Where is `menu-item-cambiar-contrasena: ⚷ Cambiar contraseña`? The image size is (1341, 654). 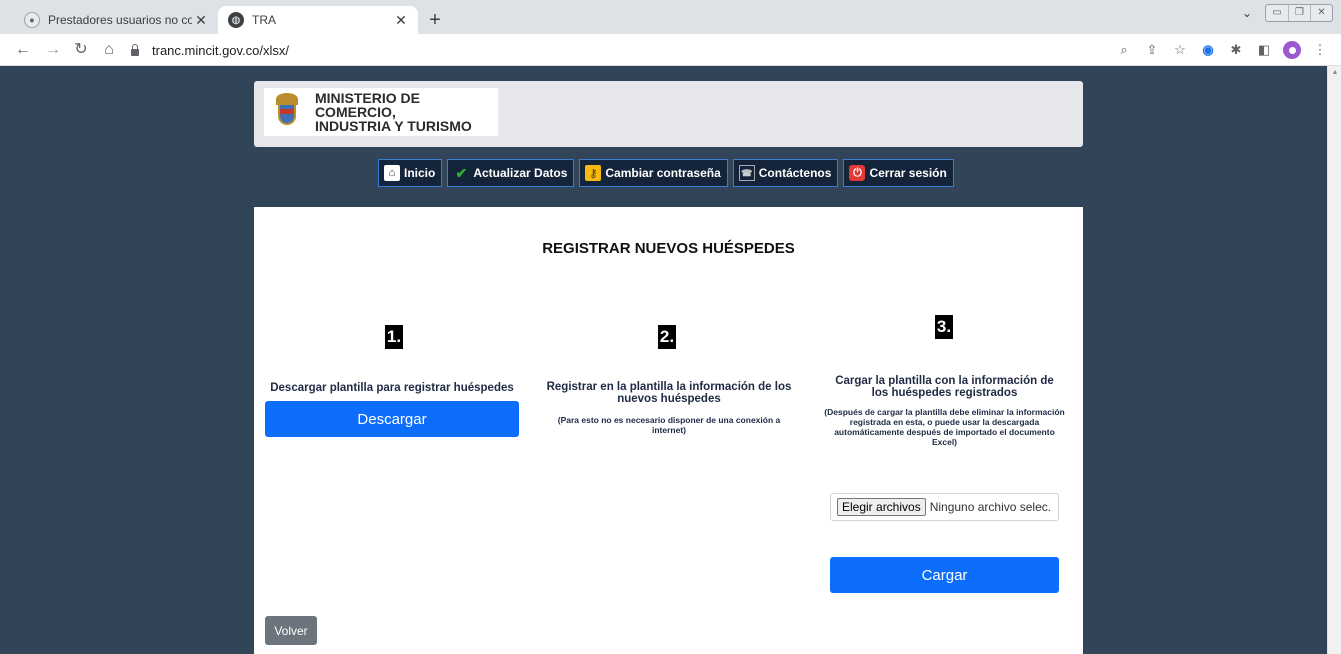 menu-item-cambiar-contrasena: ⚷ Cambiar contraseña is located at coordinates (653, 173).